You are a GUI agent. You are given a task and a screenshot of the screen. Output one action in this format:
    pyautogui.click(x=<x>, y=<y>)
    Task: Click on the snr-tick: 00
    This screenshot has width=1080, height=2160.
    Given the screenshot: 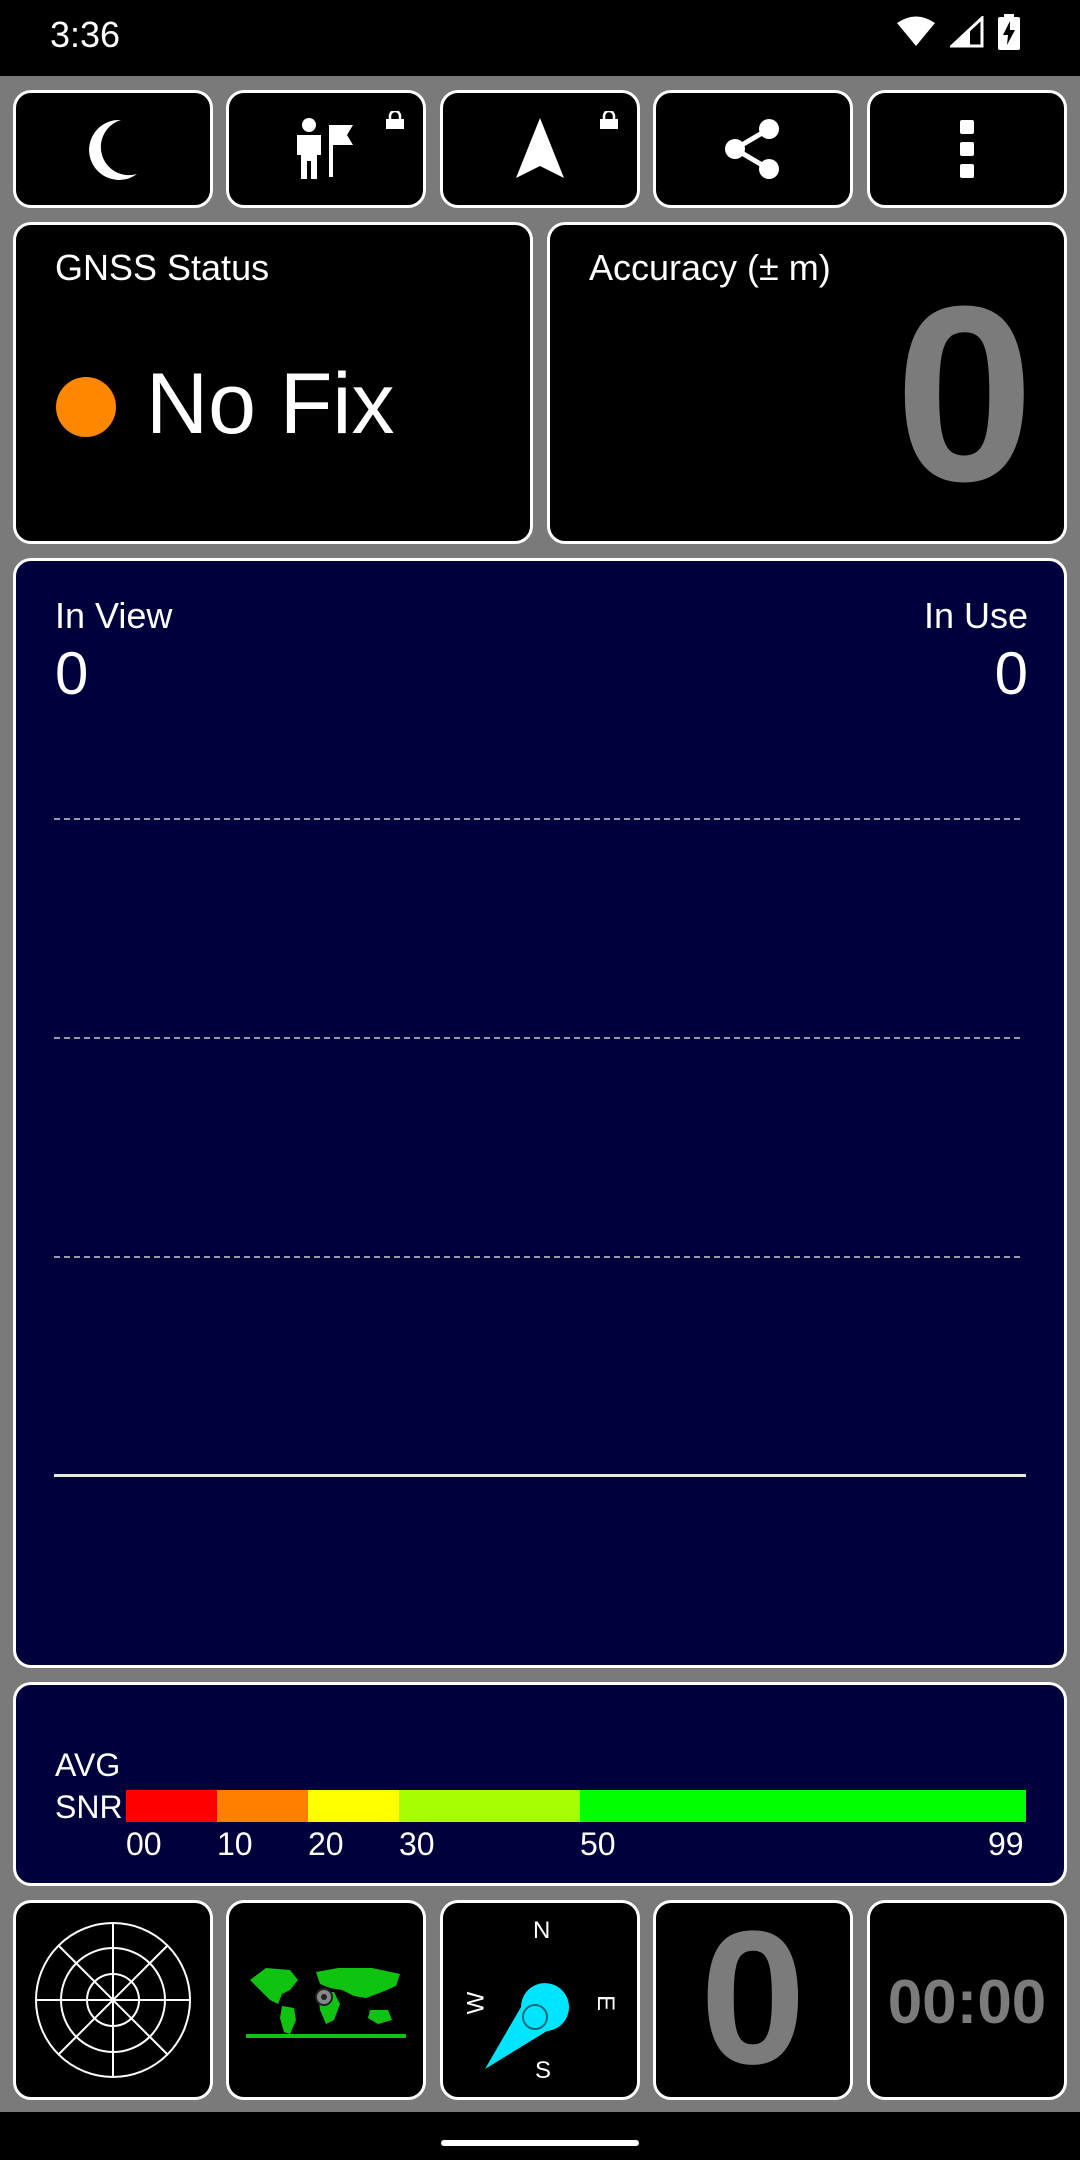 What is the action you would take?
    pyautogui.click(x=144, y=1844)
    